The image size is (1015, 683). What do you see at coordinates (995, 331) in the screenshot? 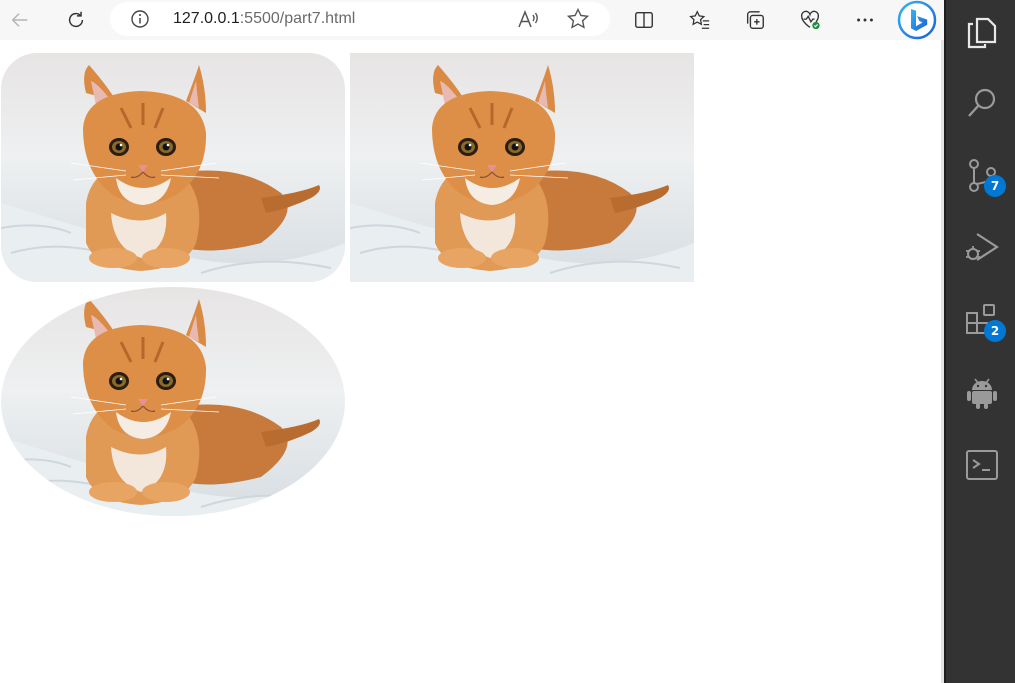
I see `extensions-badge: 2` at bounding box center [995, 331].